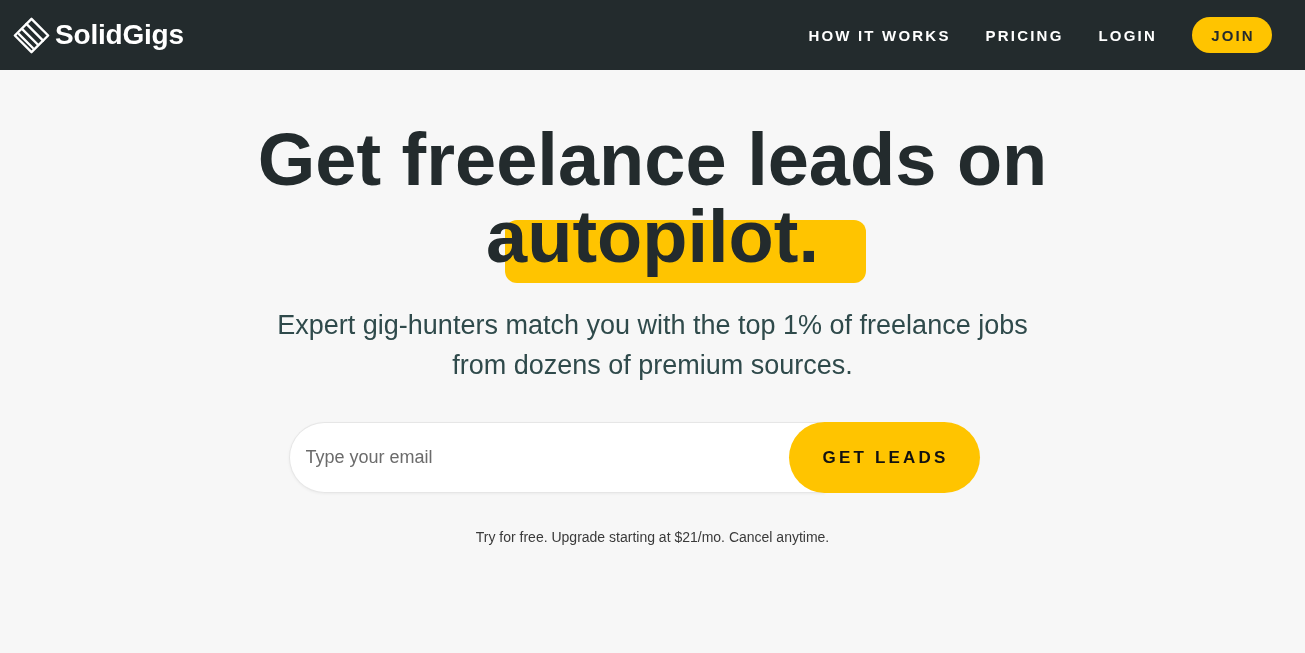  What do you see at coordinates (879, 35) in the screenshot?
I see `nav-link: HOW IT WORKS` at bounding box center [879, 35].